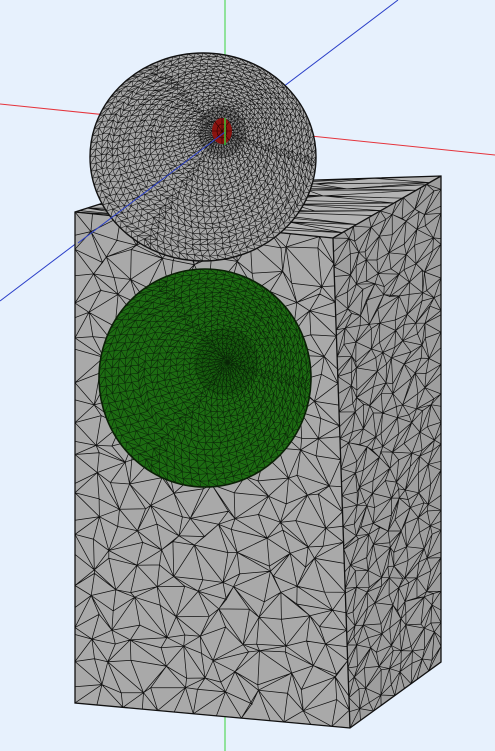  What do you see at coordinates (226, 362) in the screenshot?
I see `woofer-dust-cap` at bounding box center [226, 362].